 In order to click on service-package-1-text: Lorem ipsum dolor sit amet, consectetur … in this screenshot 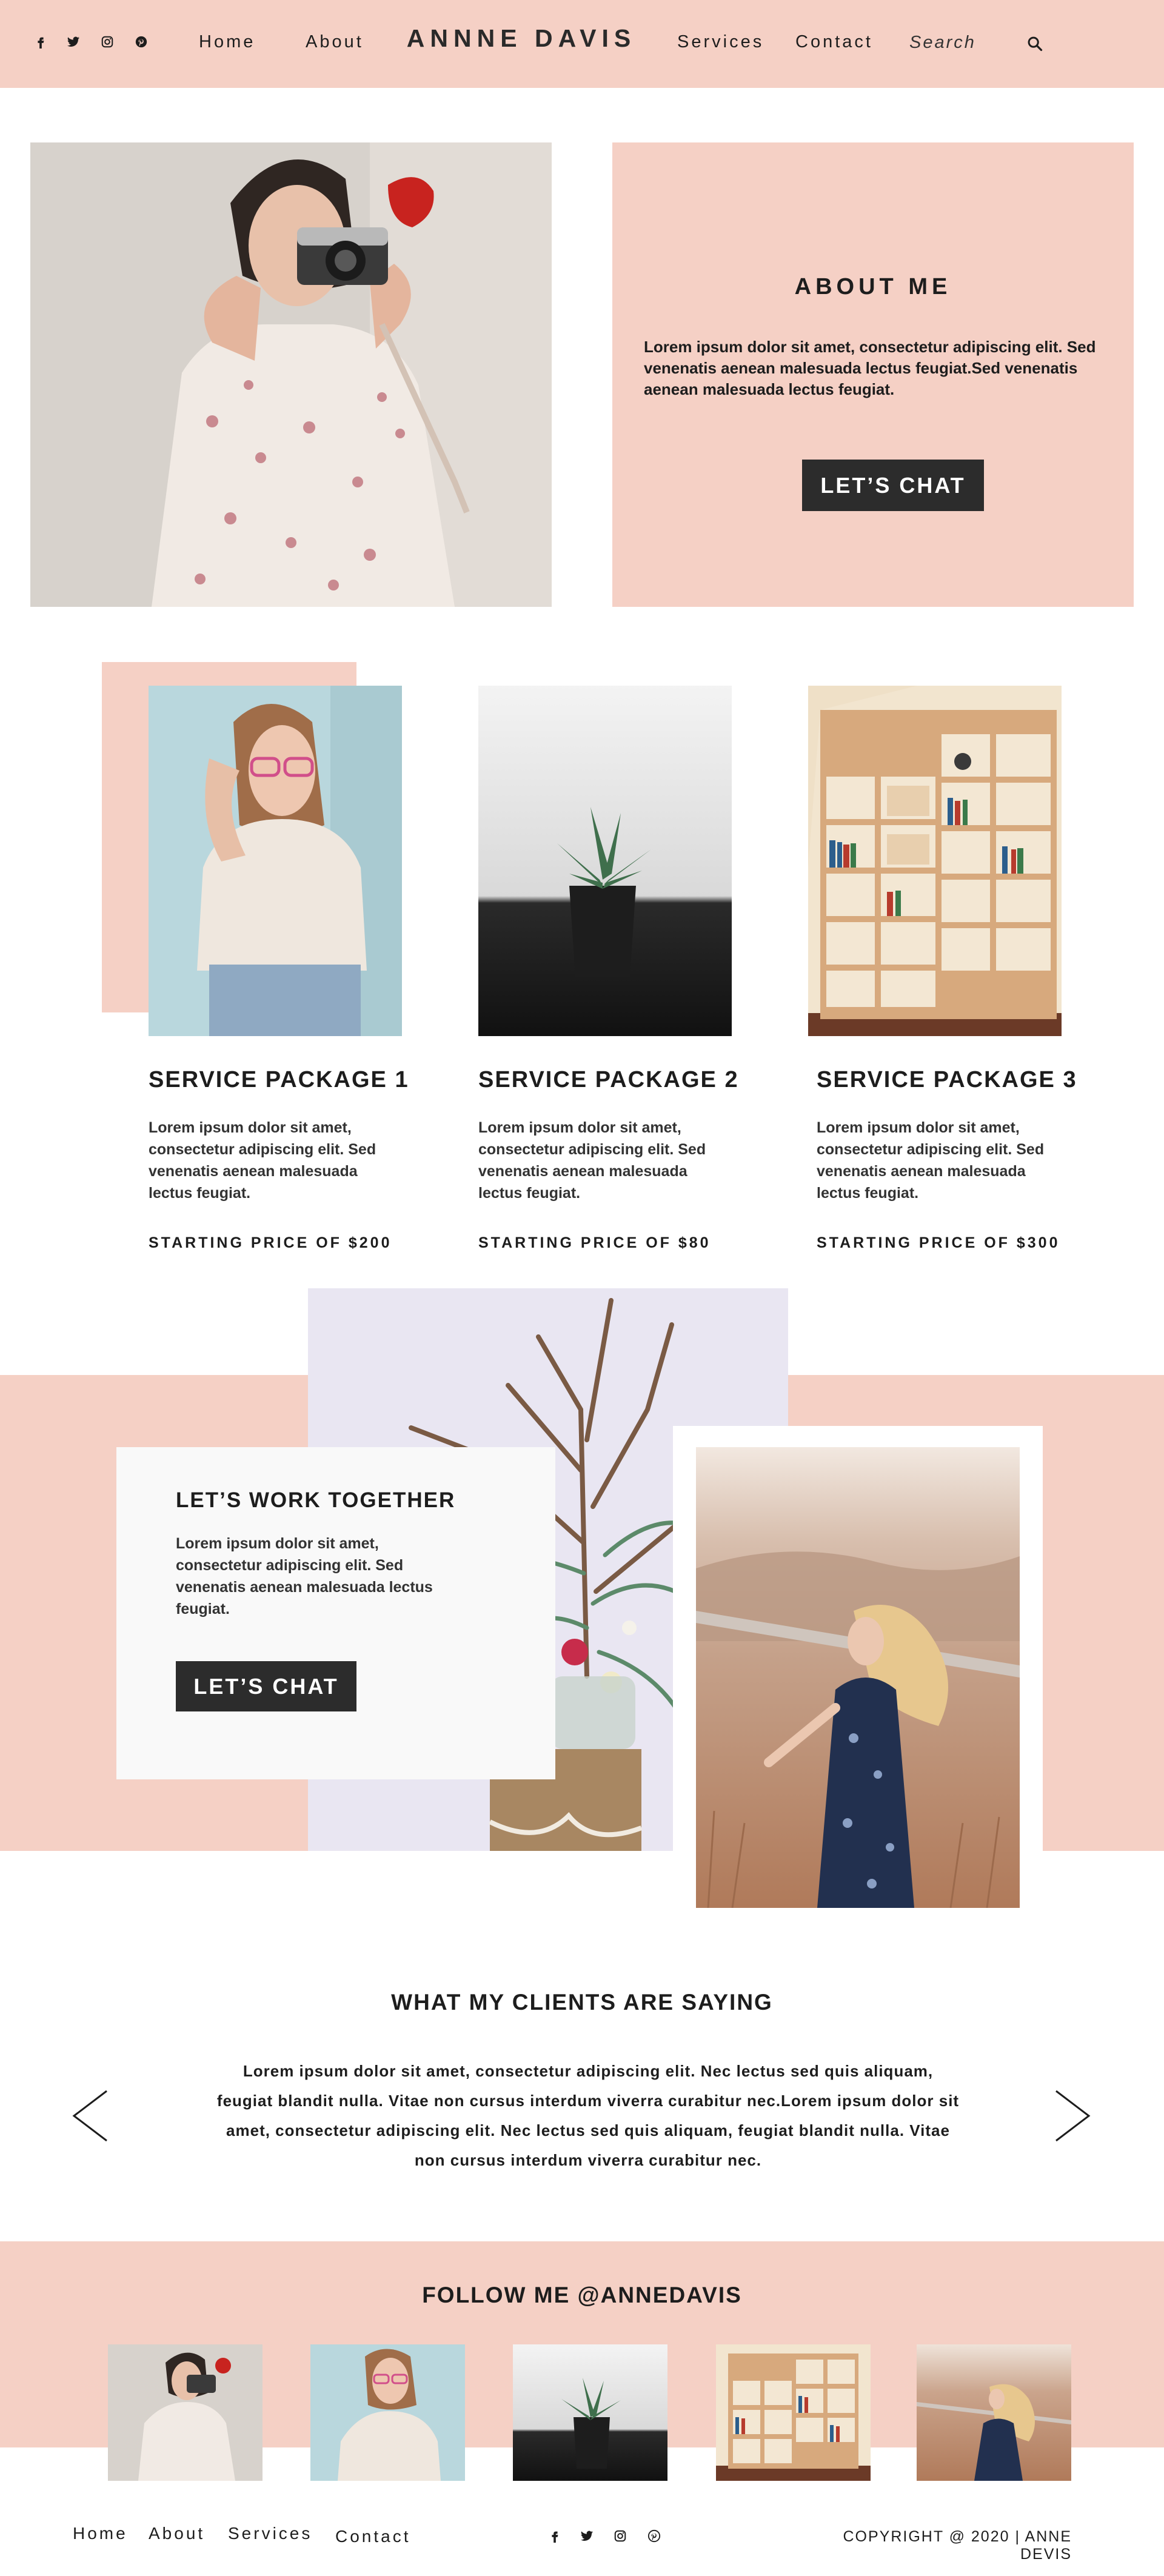, I will do `click(262, 1160)`.